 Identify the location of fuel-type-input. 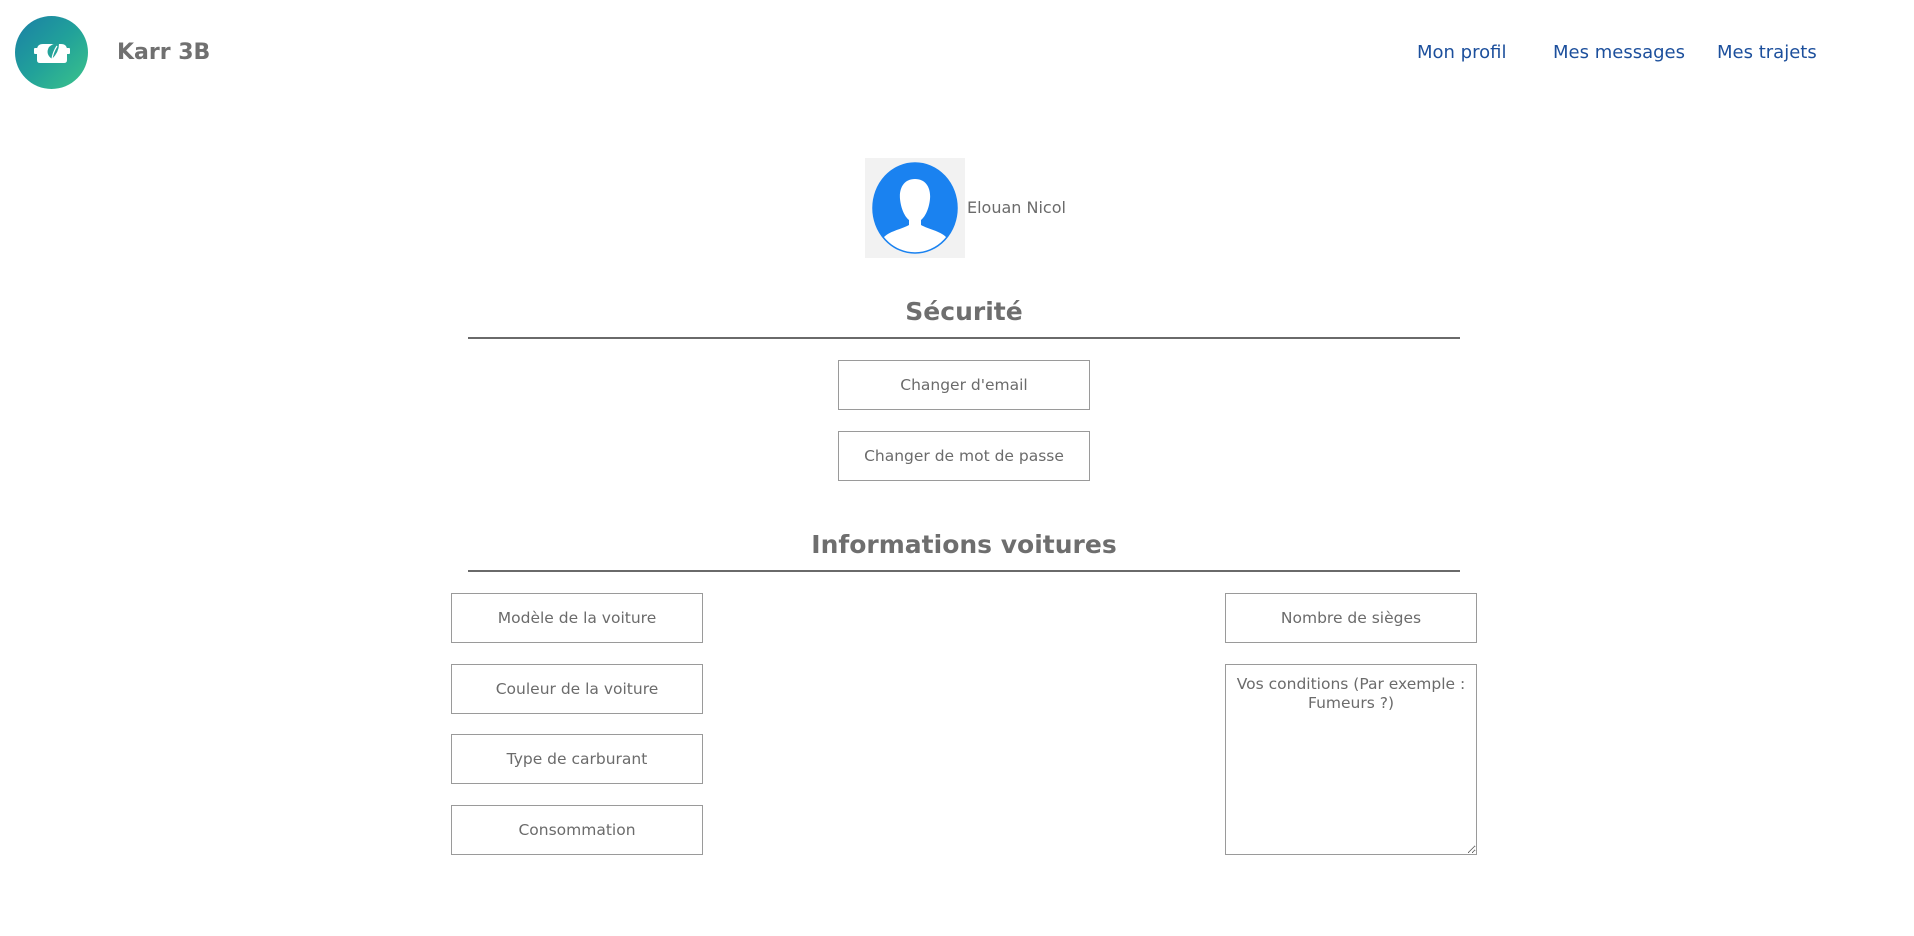
(577, 759).